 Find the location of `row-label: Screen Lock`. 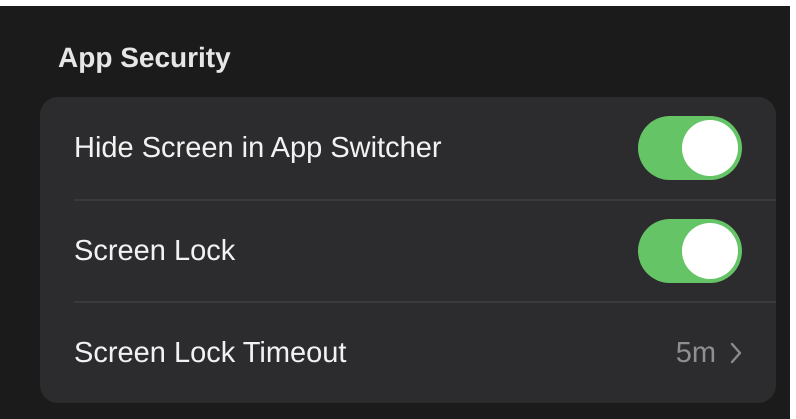

row-label: Screen Lock is located at coordinates (155, 251).